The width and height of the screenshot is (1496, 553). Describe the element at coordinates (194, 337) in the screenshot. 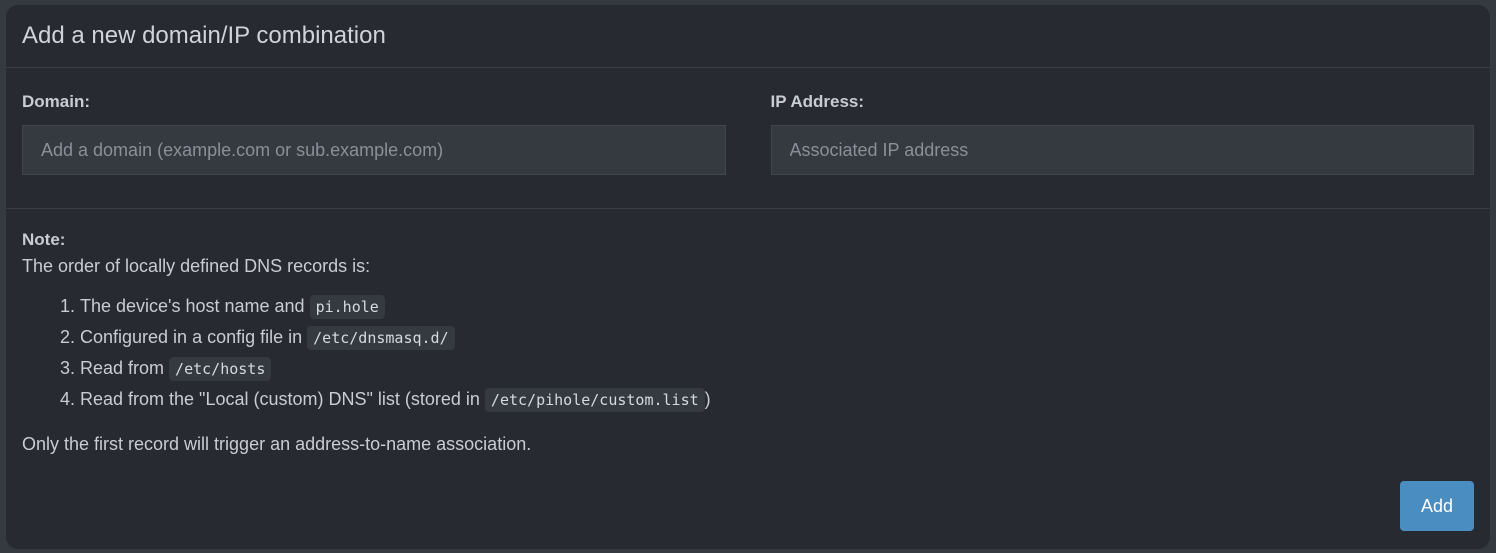

I see `item-text: Configured in a config file in` at that location.